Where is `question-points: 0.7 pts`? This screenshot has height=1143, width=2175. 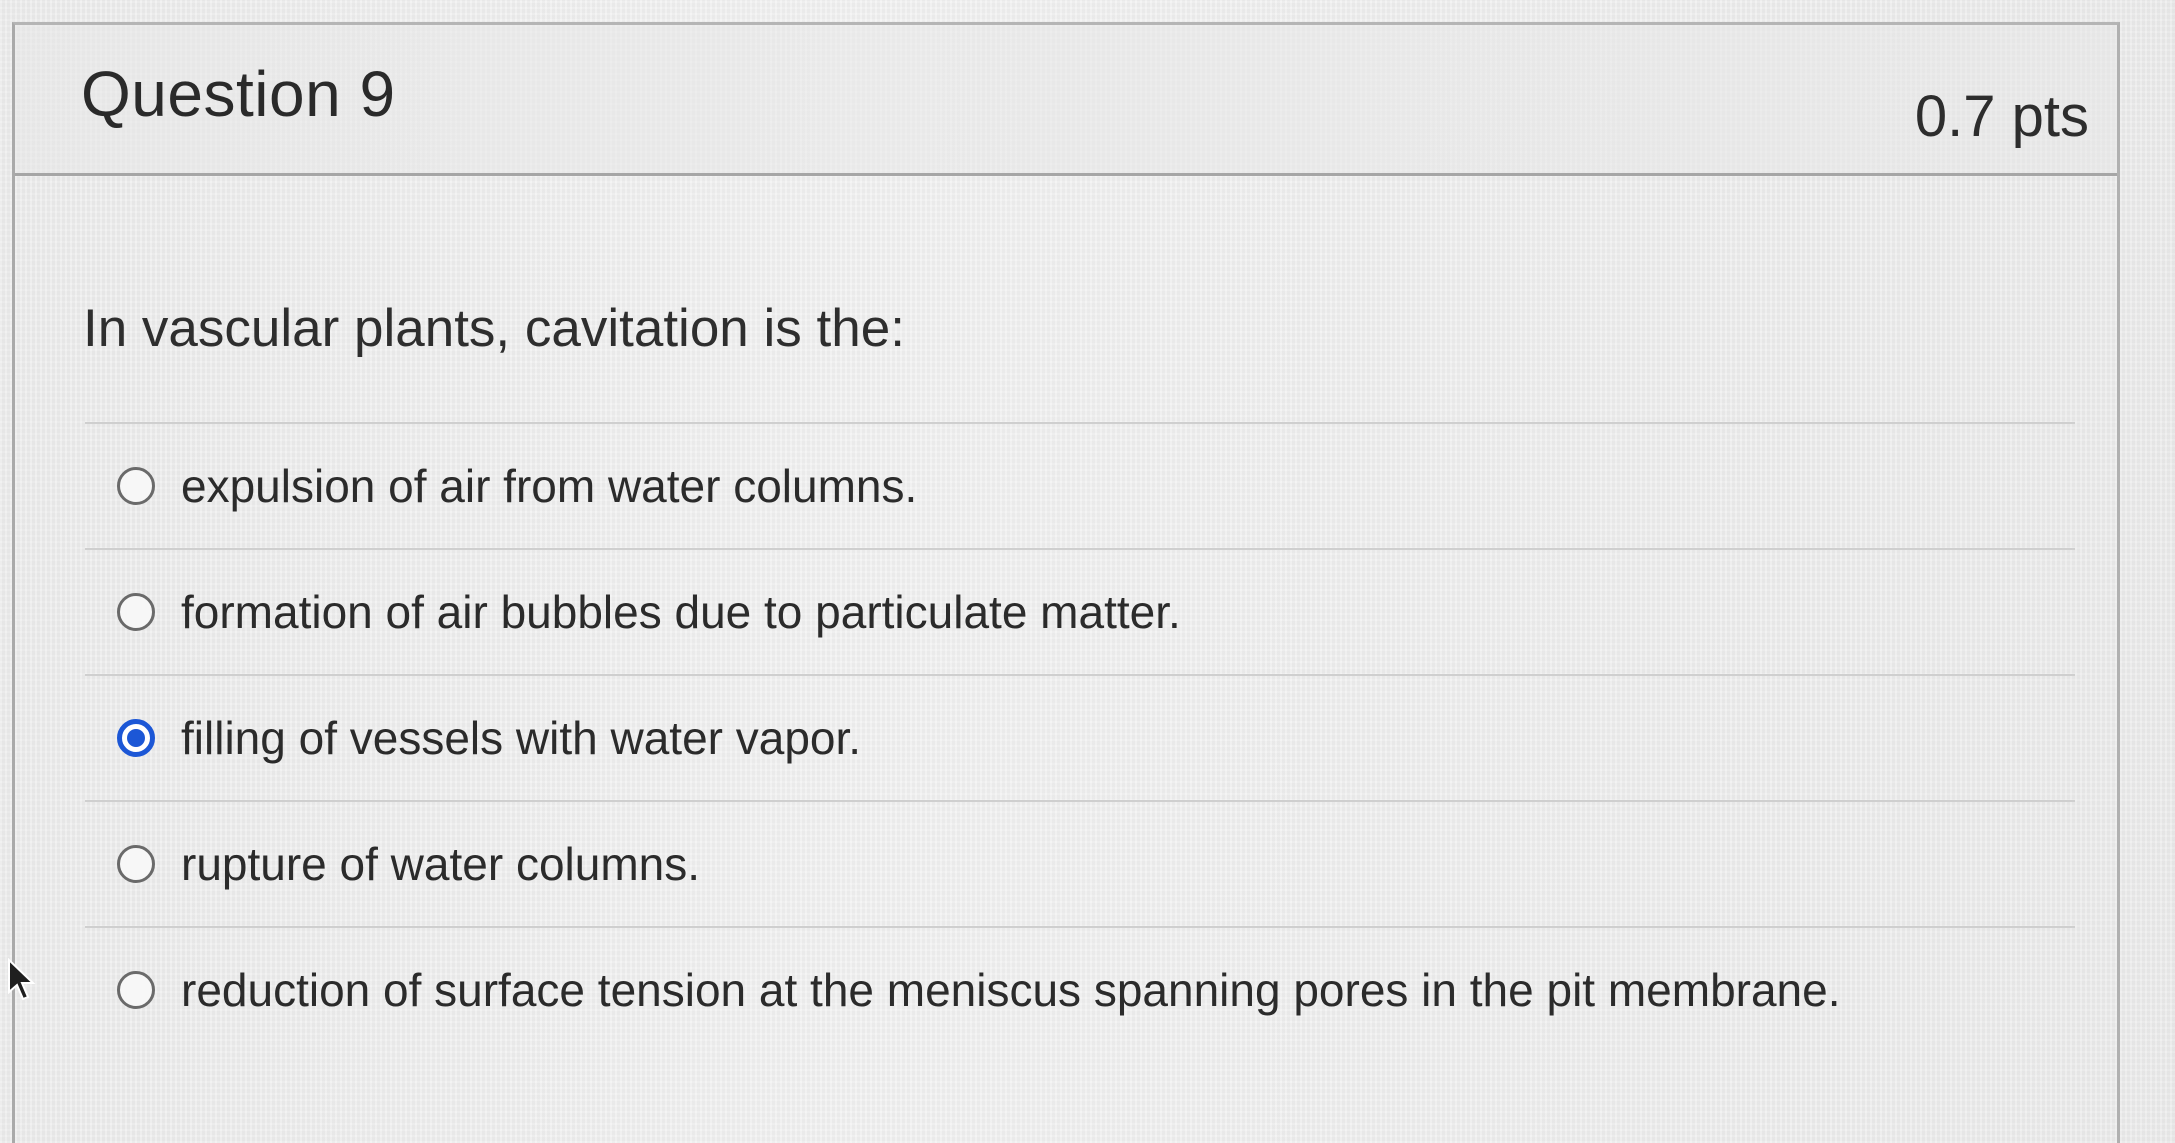
question-points: 0.7 pts is located at coordinates (2001, 116).